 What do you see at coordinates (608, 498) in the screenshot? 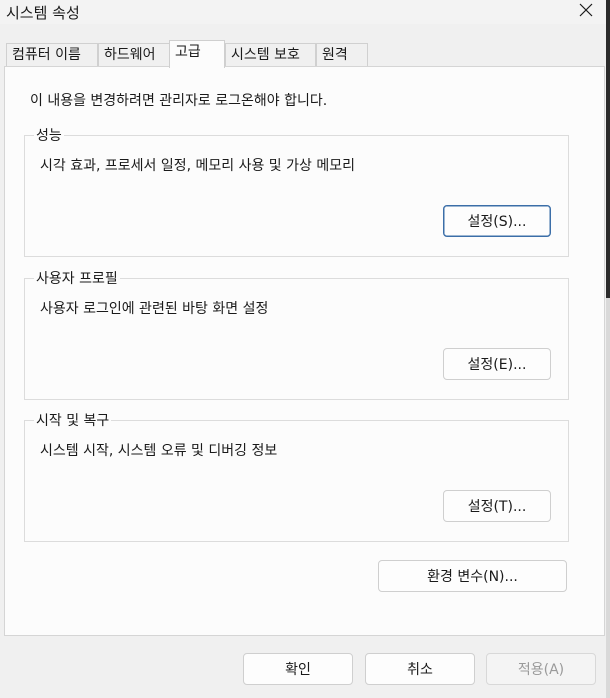
I see `window-edge-lower` at bounding box center [608, 498].